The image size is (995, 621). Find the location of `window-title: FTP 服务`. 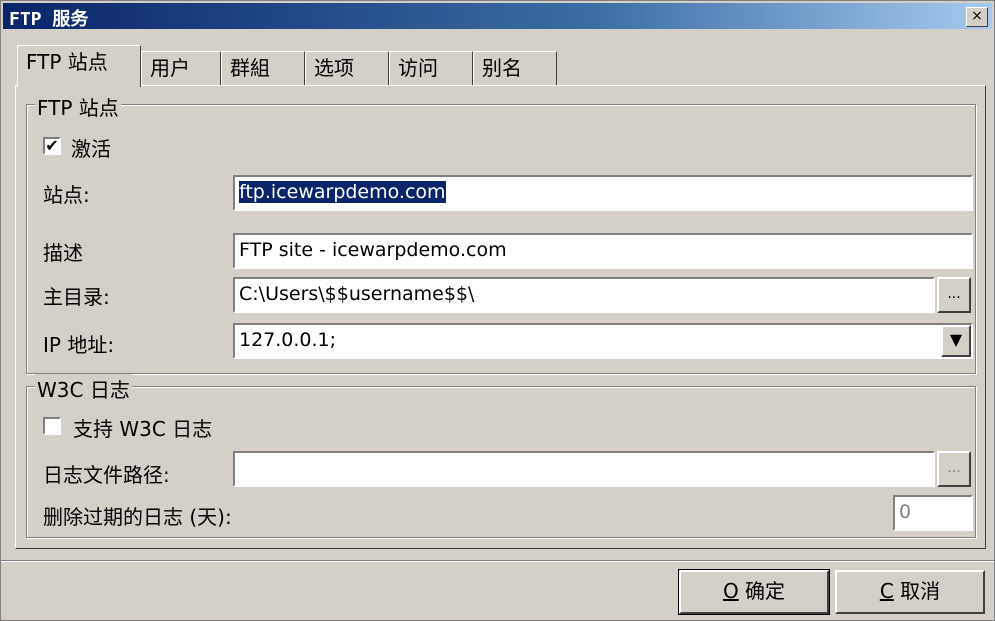

window-title: FTP 服务 is located at coordinates (49, 19).